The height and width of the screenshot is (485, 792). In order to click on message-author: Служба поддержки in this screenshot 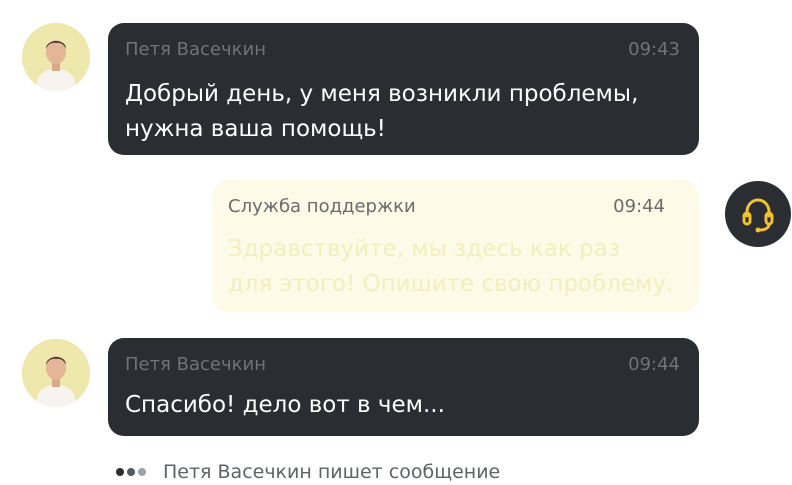, I will do `click(322, 206)`.